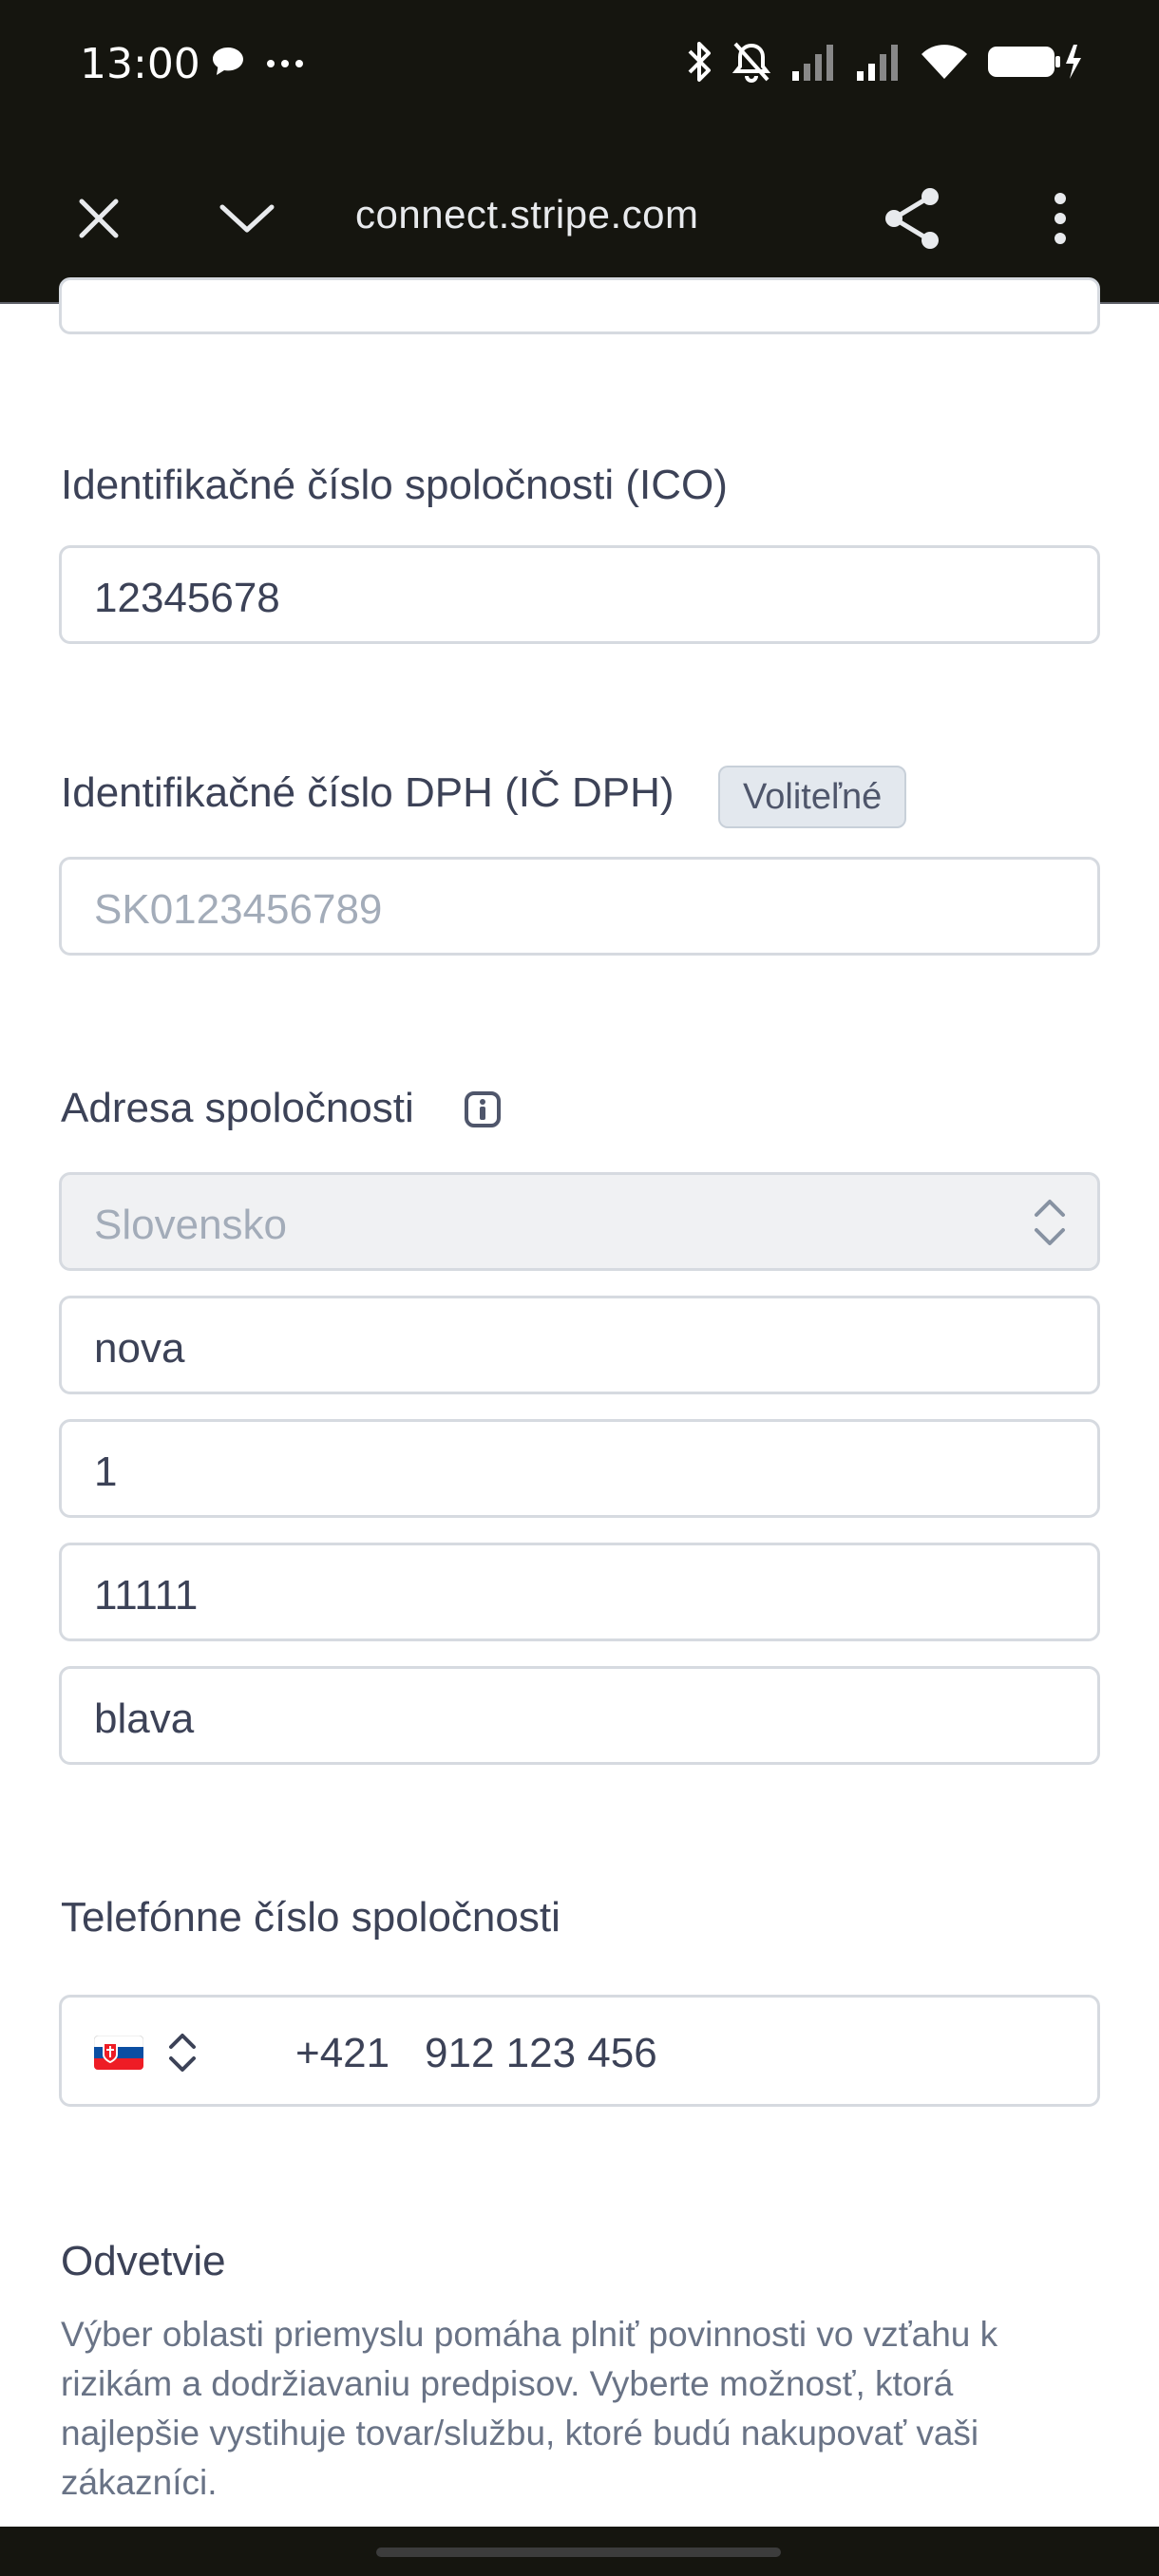 The height and width of the screenshot is (2576, 1159). What do you see at coordinates (699, 64) in the screenshot?
I see `bluetooth-icon` at bounding box center [699, 64].